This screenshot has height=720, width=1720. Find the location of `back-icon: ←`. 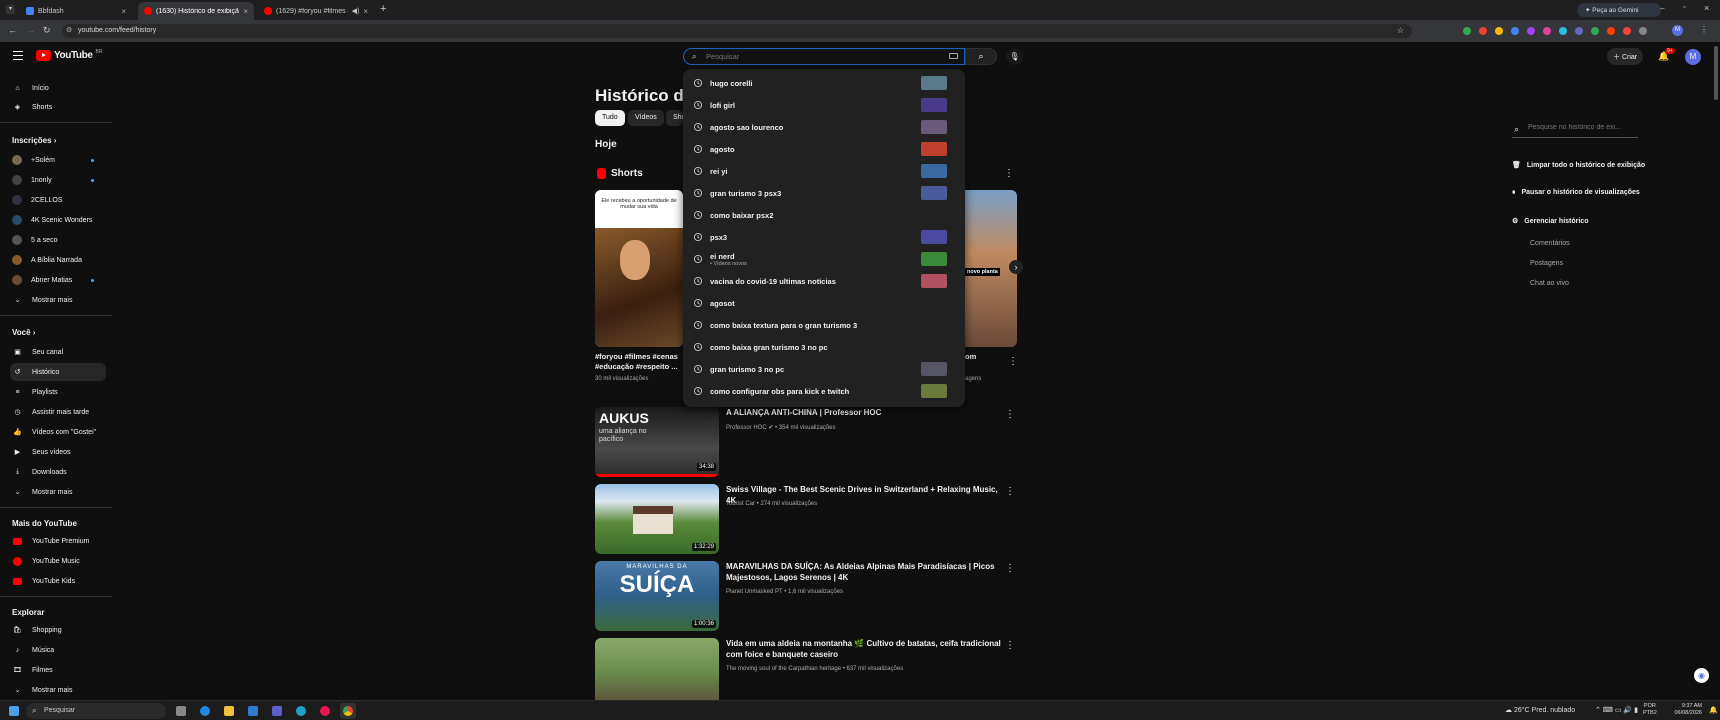

back-icon: ← is located at coordinates (12, 30).